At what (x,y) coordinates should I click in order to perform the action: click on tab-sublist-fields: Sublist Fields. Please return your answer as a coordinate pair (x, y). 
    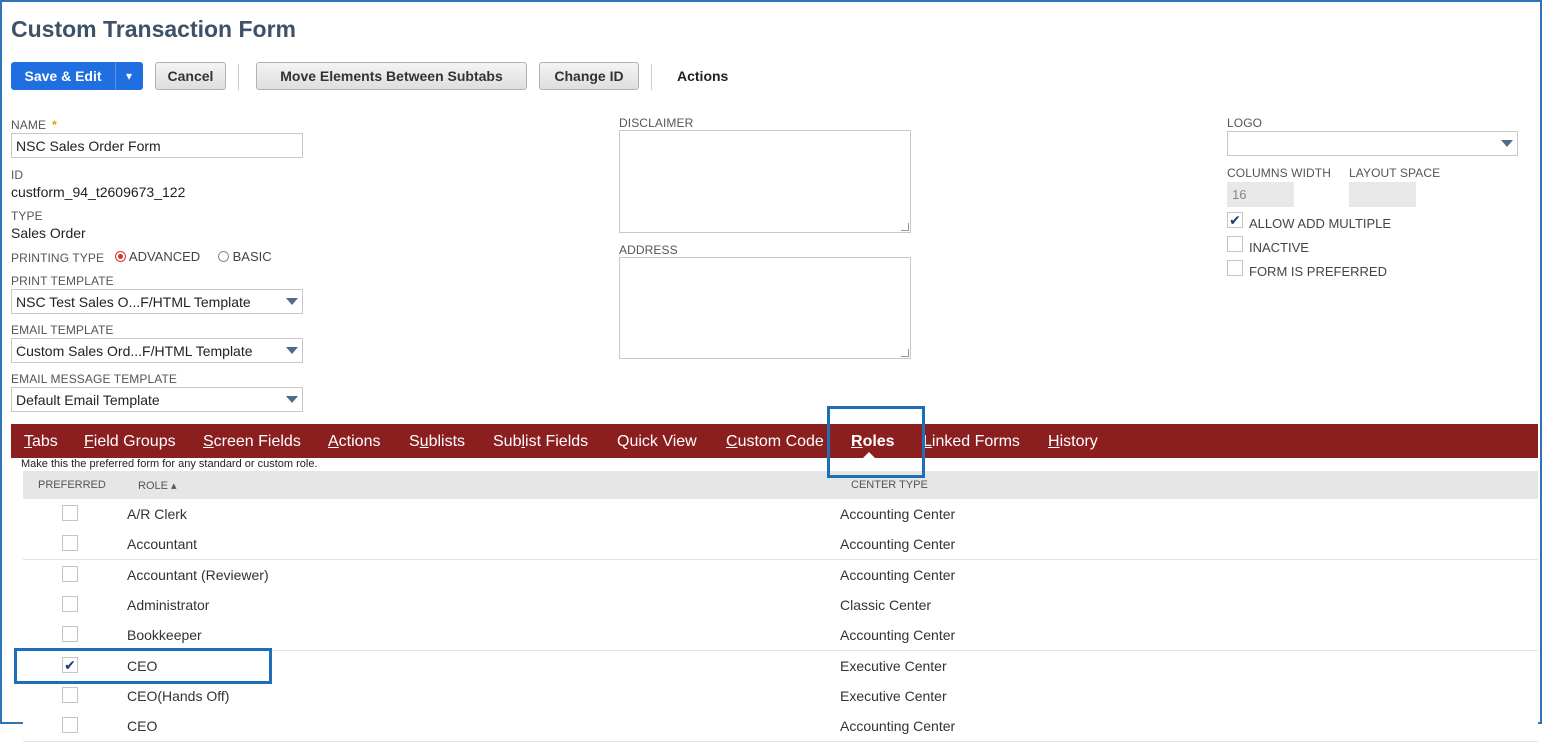
    Looking at the image, I should click on (540, 442).